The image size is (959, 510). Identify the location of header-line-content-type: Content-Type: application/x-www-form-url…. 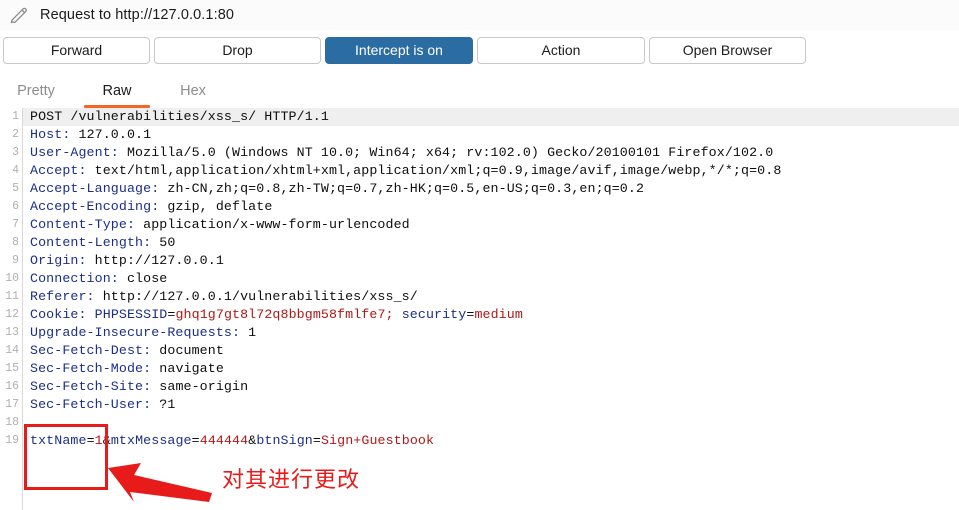
(491, 225).